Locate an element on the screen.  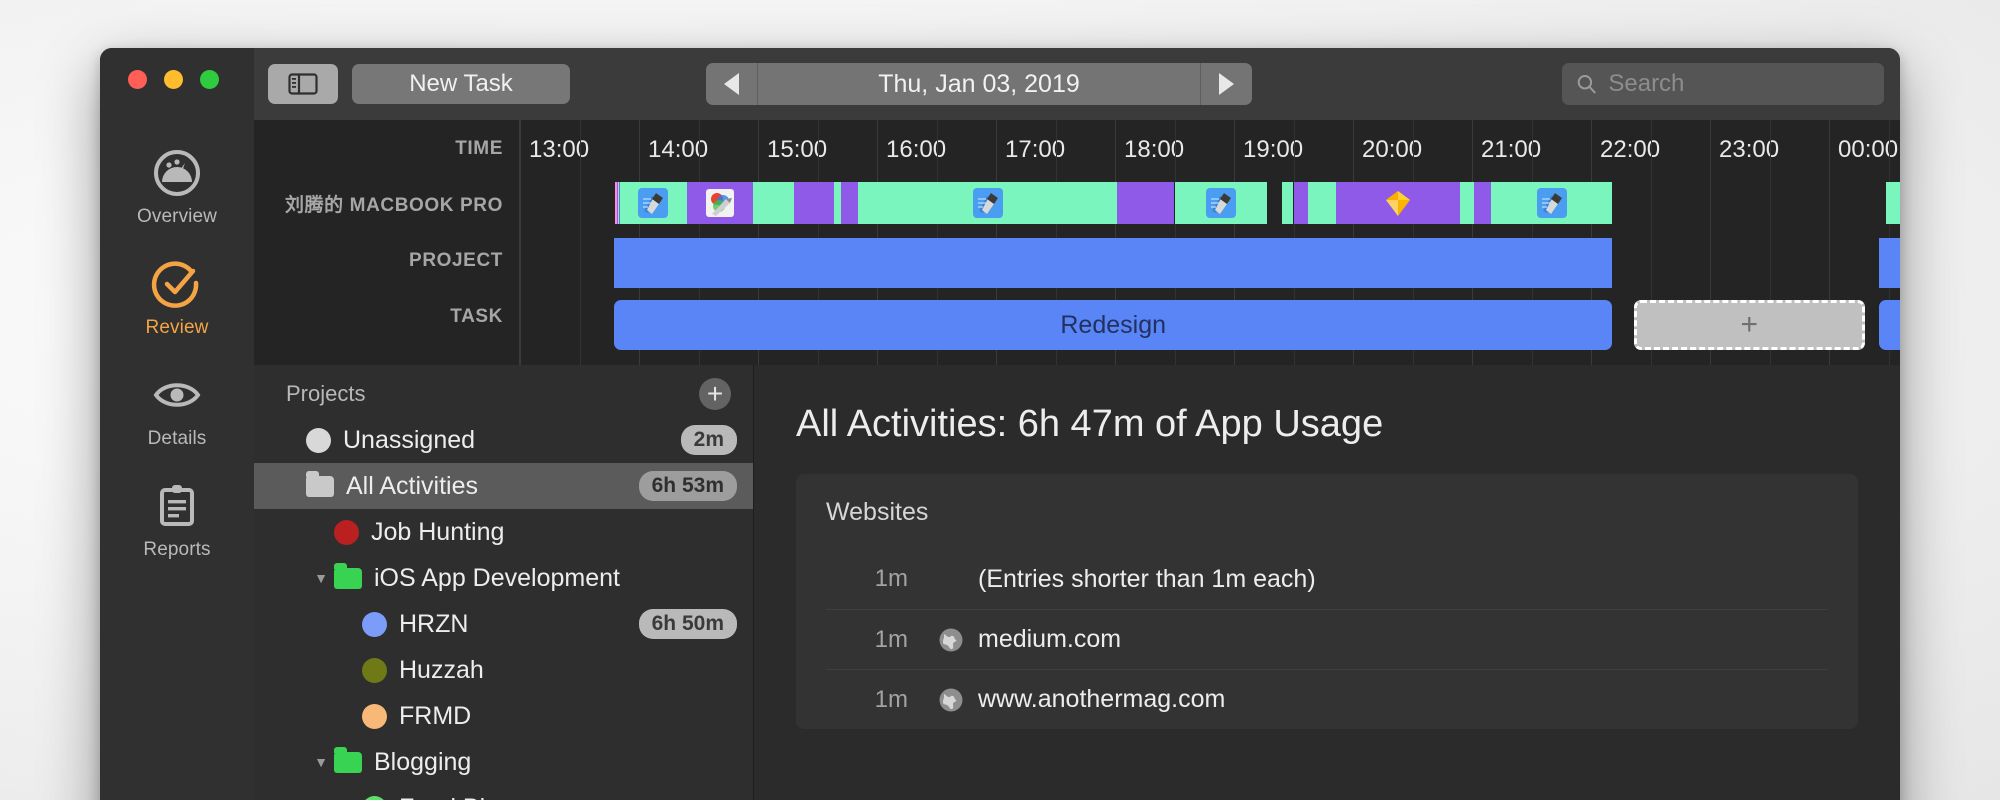
sidebar-toggle-button is located at coordinates (303, 84).